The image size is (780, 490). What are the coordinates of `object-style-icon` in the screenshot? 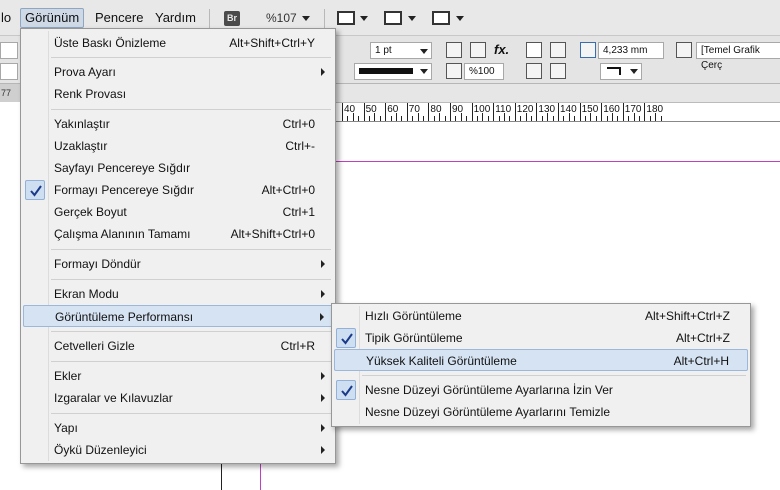 It's located at (684, 50).